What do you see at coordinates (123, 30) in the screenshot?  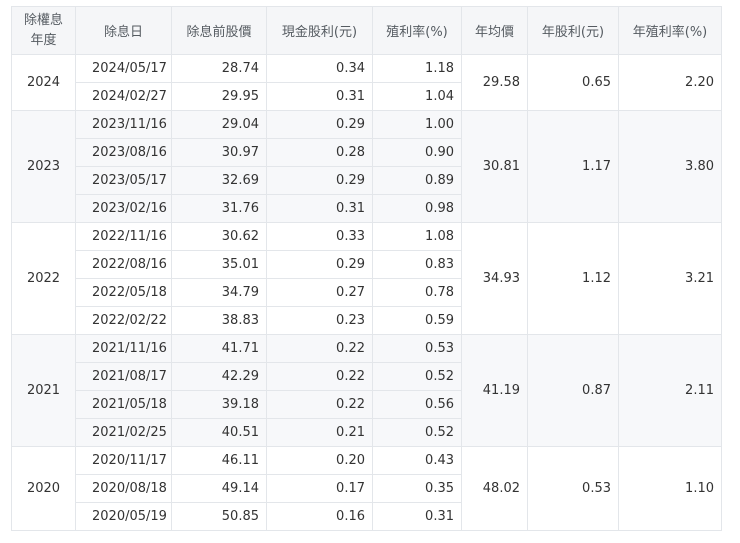 I see `header-ex-date: 除息日` at bounding box center [123, 30].